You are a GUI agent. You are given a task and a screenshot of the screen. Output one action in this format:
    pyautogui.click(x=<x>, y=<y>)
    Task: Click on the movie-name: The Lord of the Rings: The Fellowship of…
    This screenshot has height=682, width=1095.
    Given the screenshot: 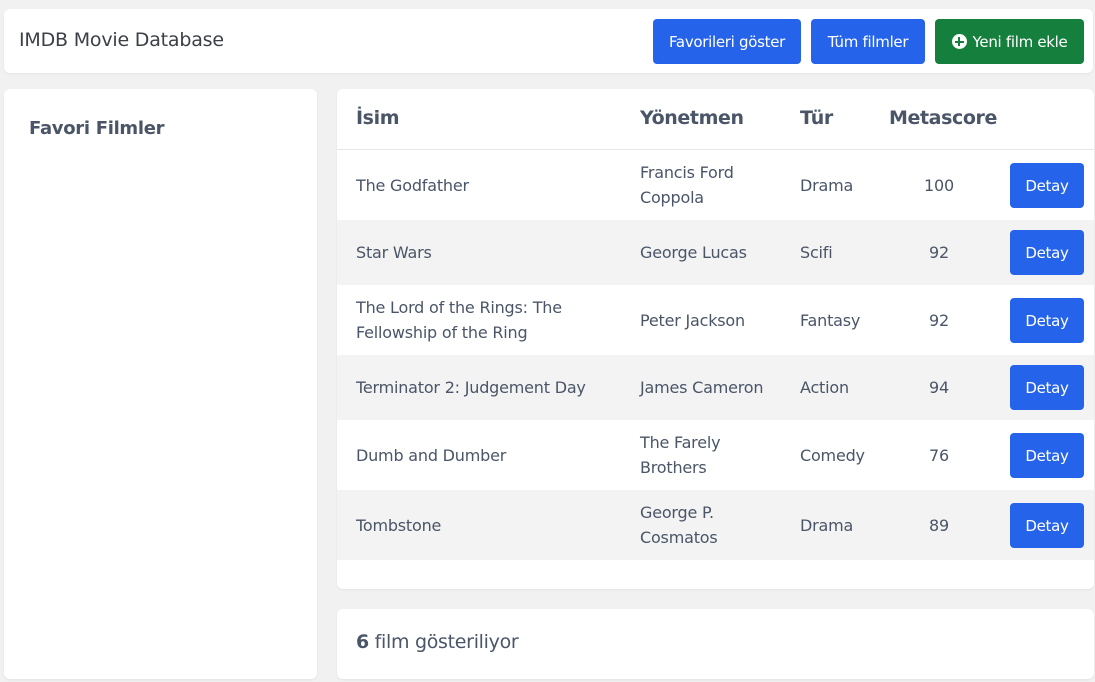 What is the action you would take?
    pyautogui.click(x=459, y=320)
    